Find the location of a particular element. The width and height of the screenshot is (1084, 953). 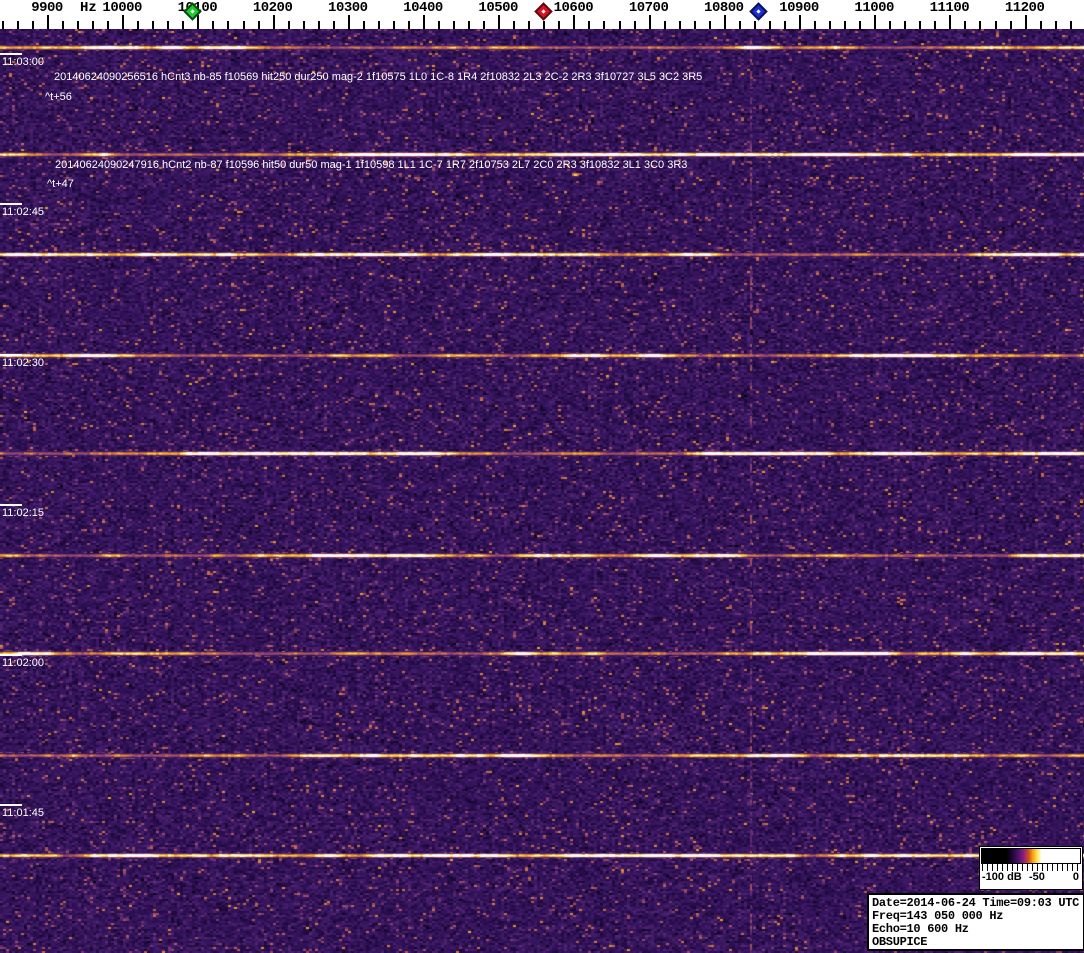

legend-mid-db-label: -50 is located at coordinates (1037, 877).